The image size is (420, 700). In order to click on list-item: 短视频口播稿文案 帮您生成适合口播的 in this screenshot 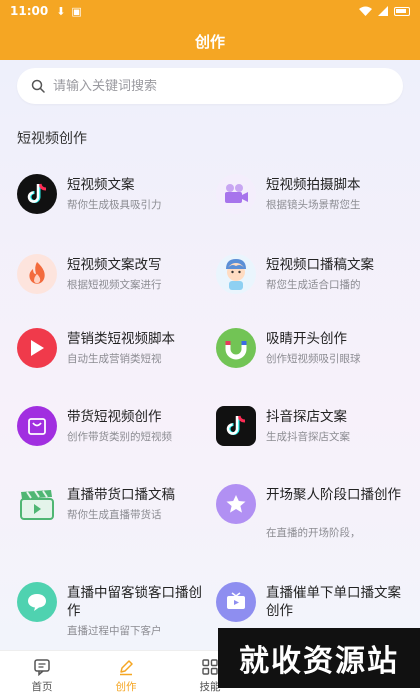, I will do `click(311, 284)`.